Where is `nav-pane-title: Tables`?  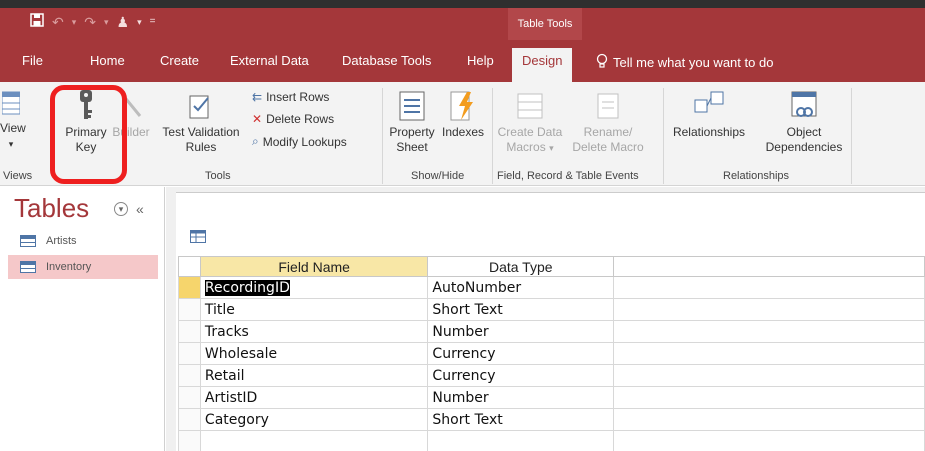 nav-pane-title: Tables is located at coordinates (51, 208).